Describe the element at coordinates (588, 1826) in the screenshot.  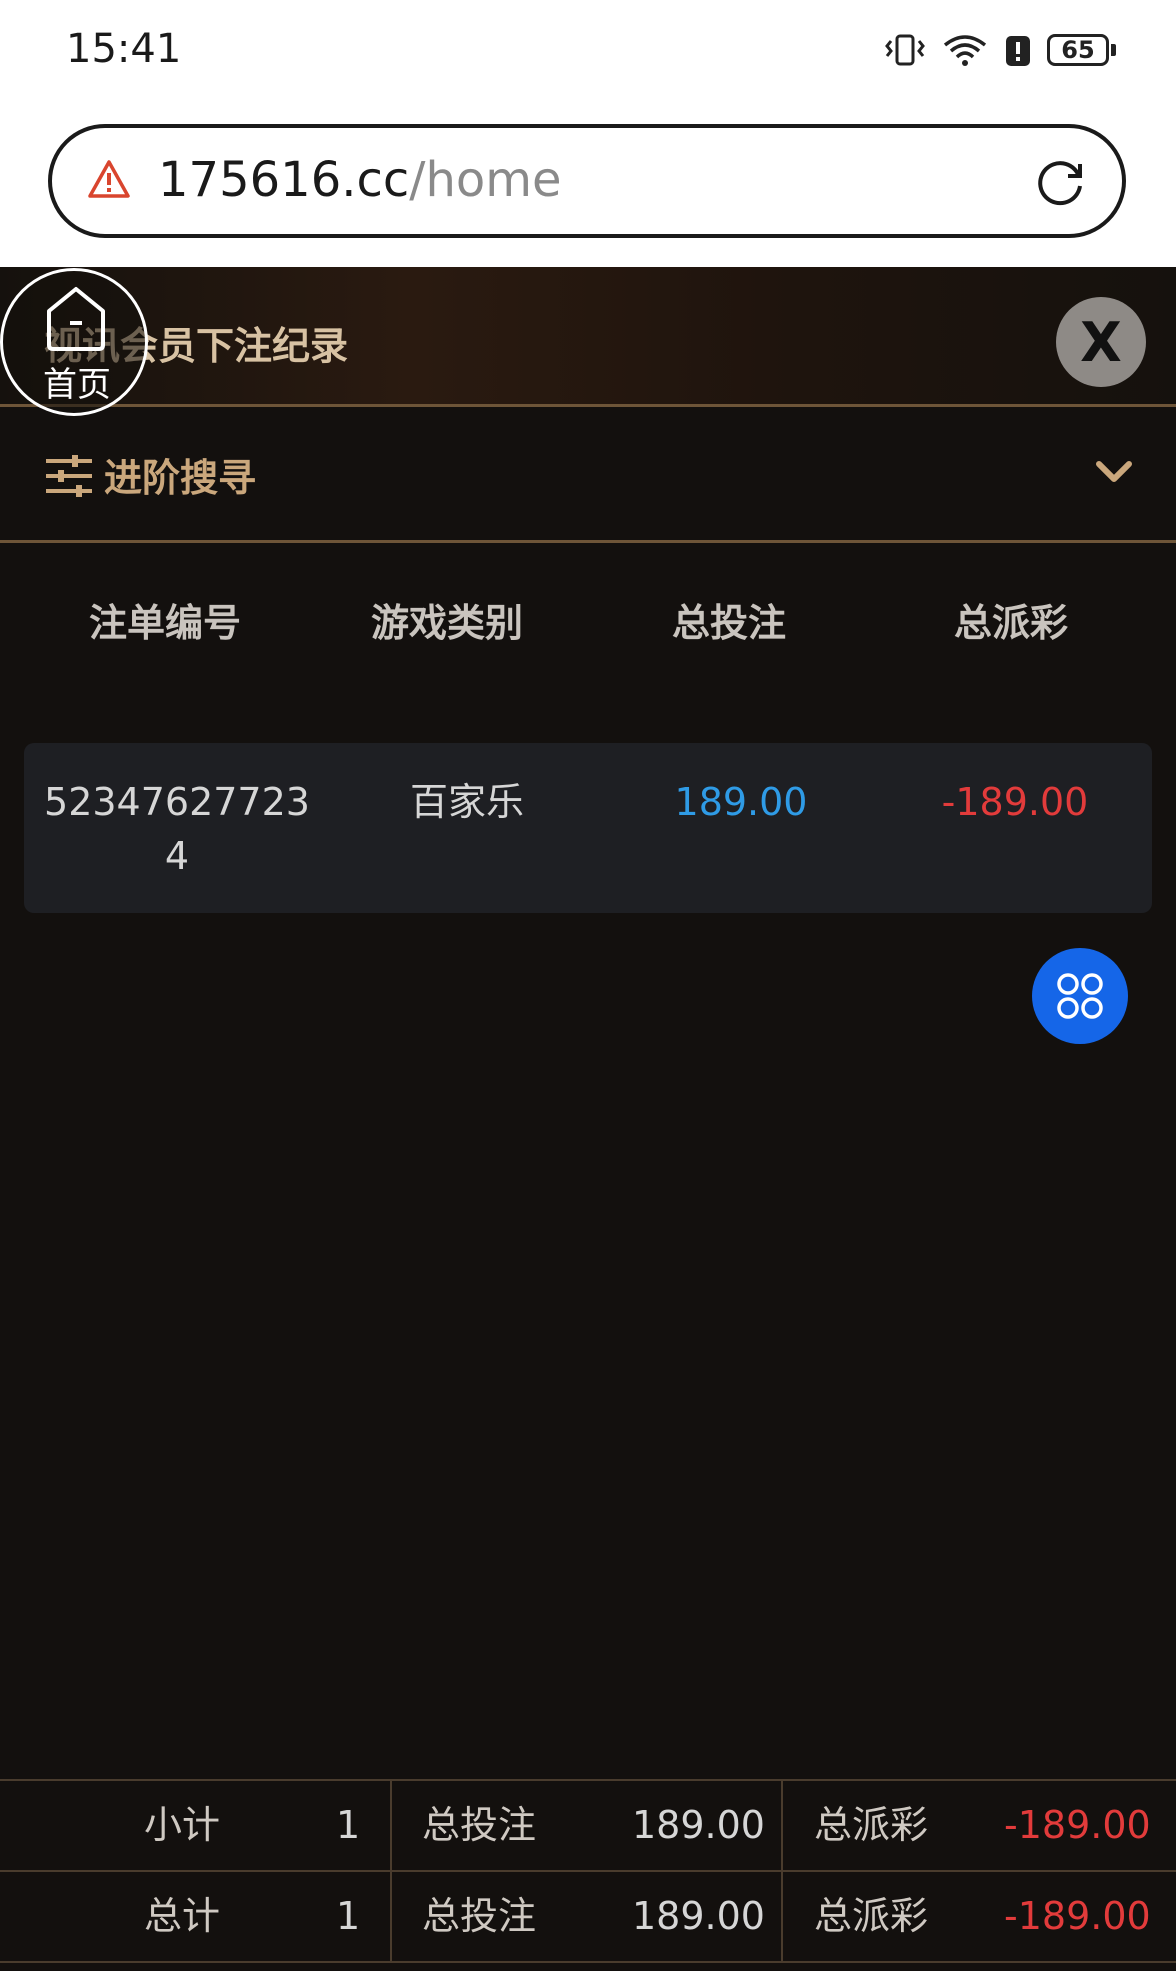
I see `subtotal-row: 小计 1 总投注 189.00 总派彩 -189.00` at that location.